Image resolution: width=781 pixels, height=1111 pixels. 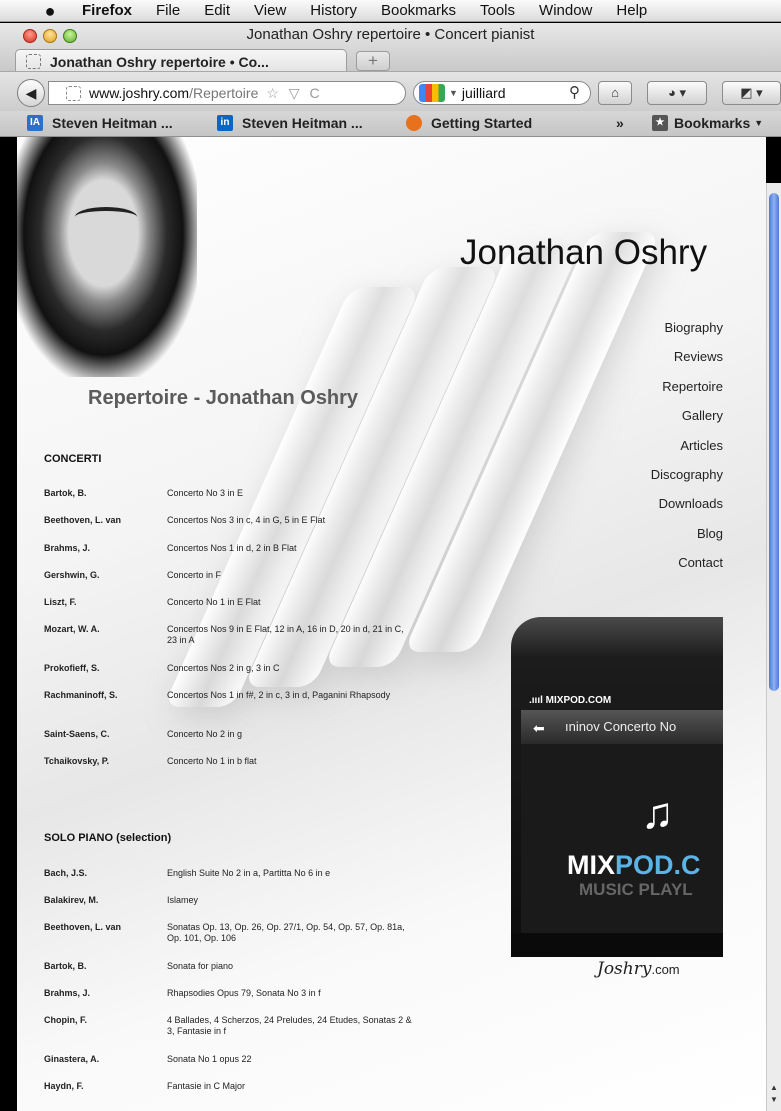 I want to click on search-bar: ▼ juilliard ⚲, so click(x=502, y=93).